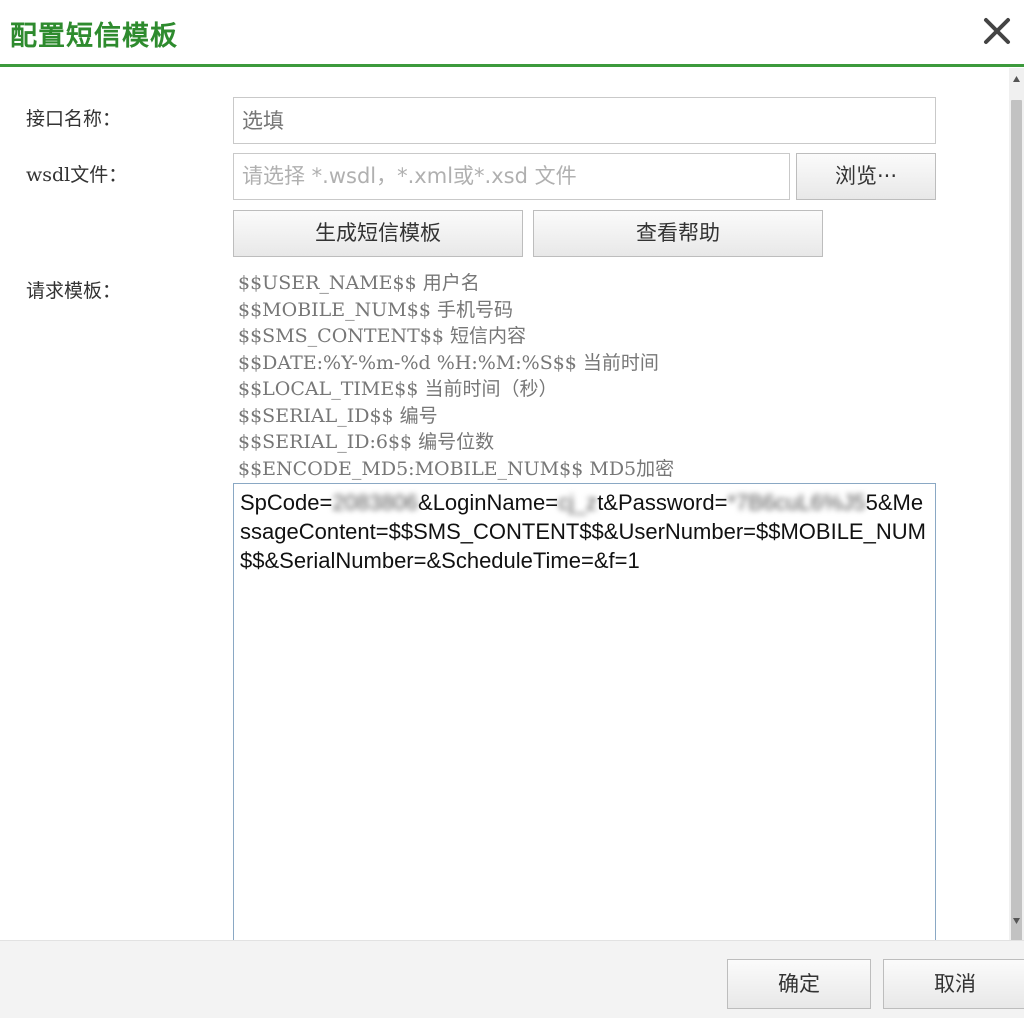 This screenshot has height=1018, width=1024. I want to click on generate-template-button: 生成短信模板, so click(378, 233).